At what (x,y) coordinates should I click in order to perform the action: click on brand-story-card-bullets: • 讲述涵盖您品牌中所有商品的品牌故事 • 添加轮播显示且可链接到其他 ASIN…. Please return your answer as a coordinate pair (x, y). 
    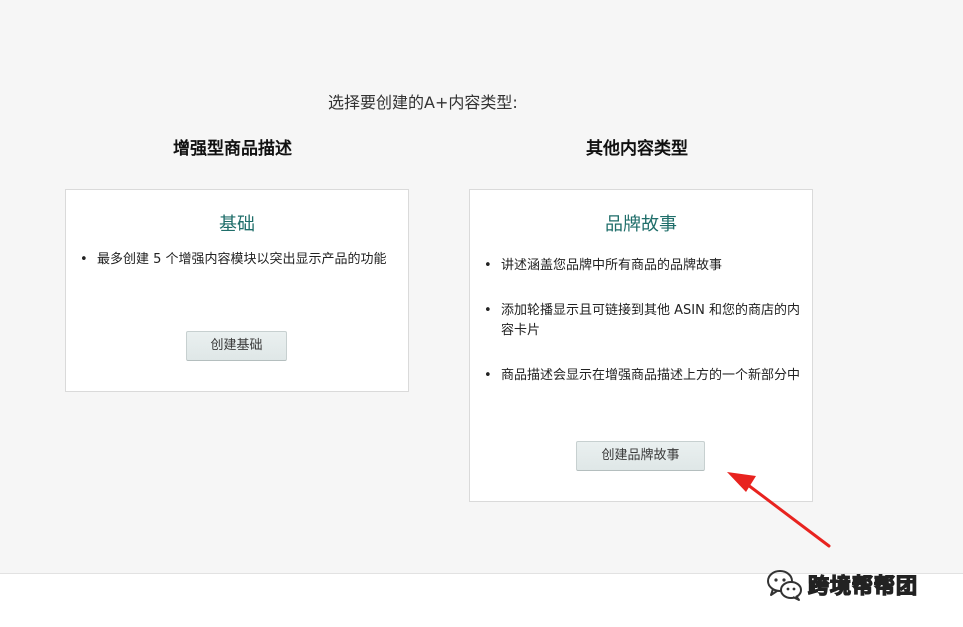
    Looking at the image, I should click on (643, 333).